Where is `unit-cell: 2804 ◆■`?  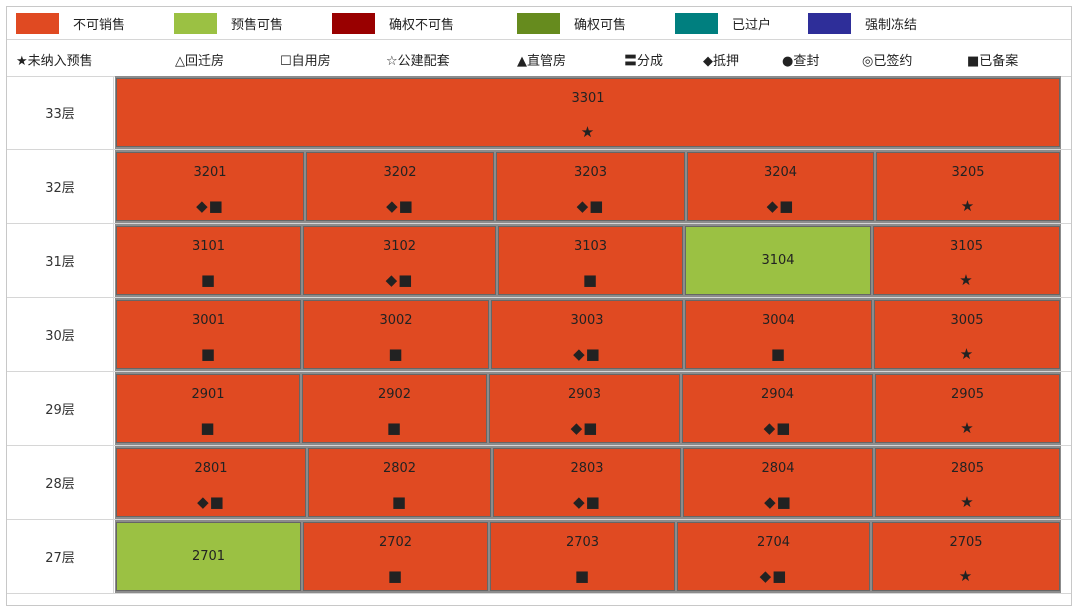
unit-cell: 2804 ◆■ is located at coordinates (778, 482).